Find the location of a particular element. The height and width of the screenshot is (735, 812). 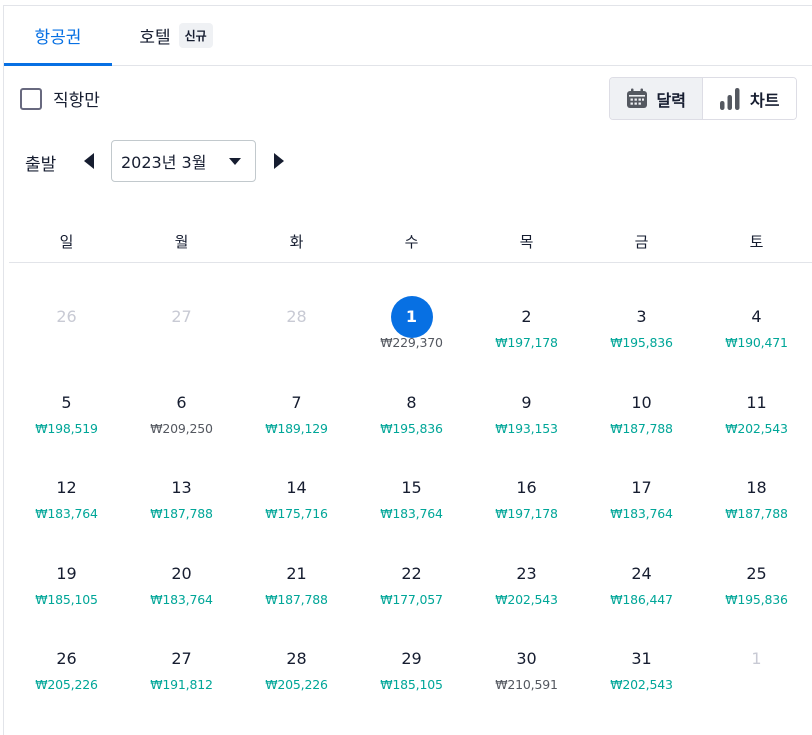

day-price: ₩190,471 is located at coordinates (756, 342).